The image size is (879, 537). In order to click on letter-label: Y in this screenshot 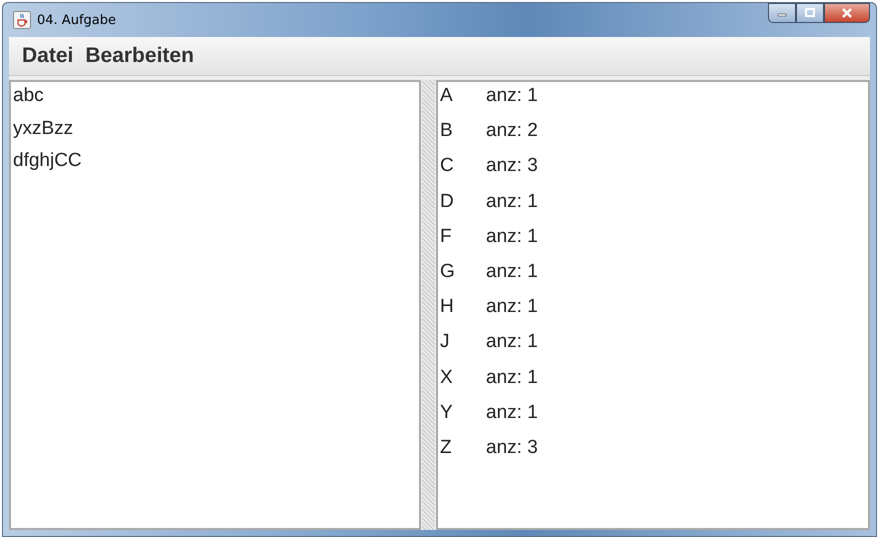, I will do `click(447, 413)`.